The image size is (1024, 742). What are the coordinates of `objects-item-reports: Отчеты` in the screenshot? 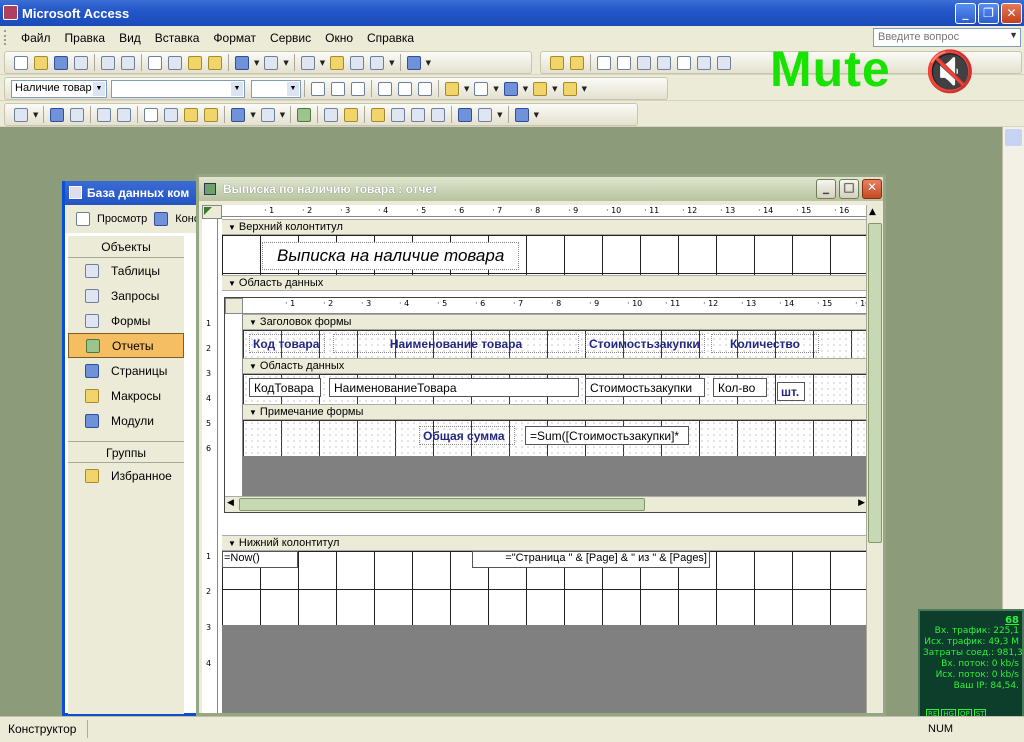 It's located at (126, 345).